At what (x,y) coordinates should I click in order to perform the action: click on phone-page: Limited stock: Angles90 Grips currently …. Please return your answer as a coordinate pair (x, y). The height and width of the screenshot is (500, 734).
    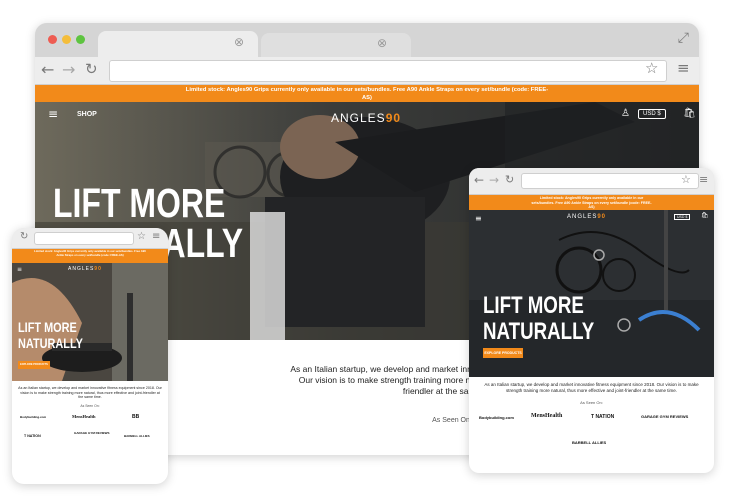
    Looking at the image, I should click on (90, 366).